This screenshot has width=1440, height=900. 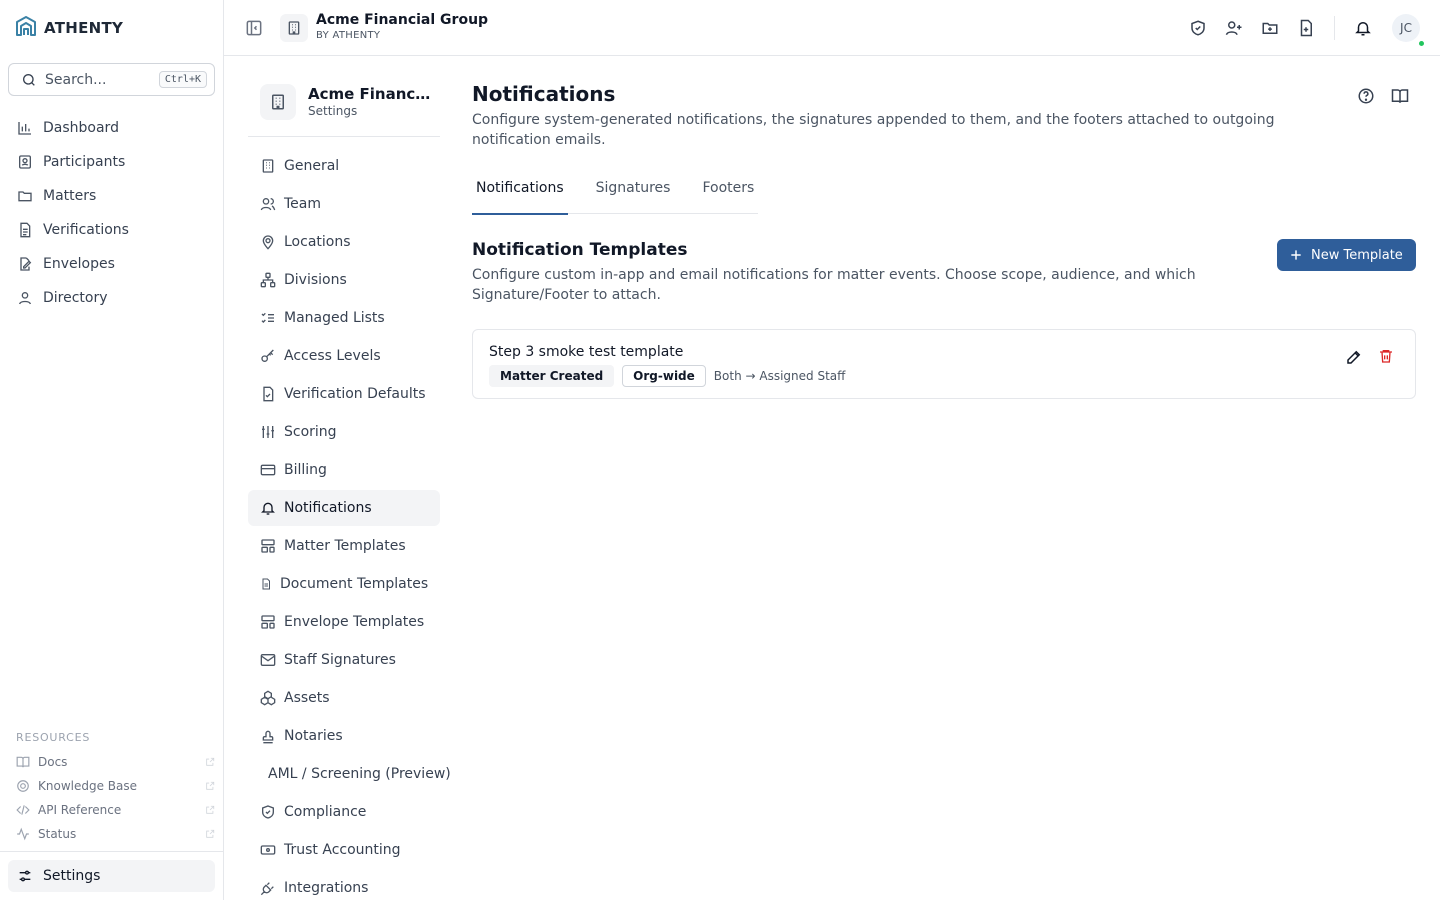 I want to click on settings-nav-label: Trust Accounting, so click(x=342, y=850).